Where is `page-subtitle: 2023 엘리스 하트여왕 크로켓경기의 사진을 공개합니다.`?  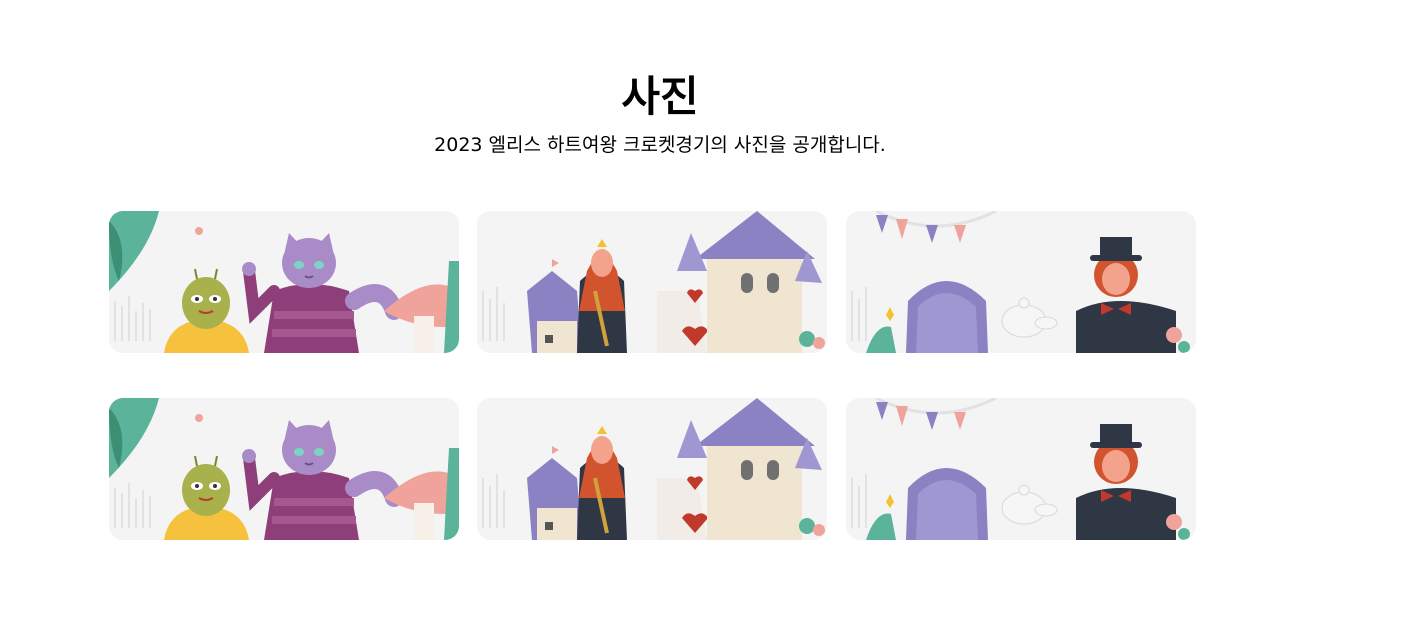
page-subtitle: 2023 엘리스 하트여왕 크로켓경기의 사진을 공개합니다. is located at coordinates (660, 145).